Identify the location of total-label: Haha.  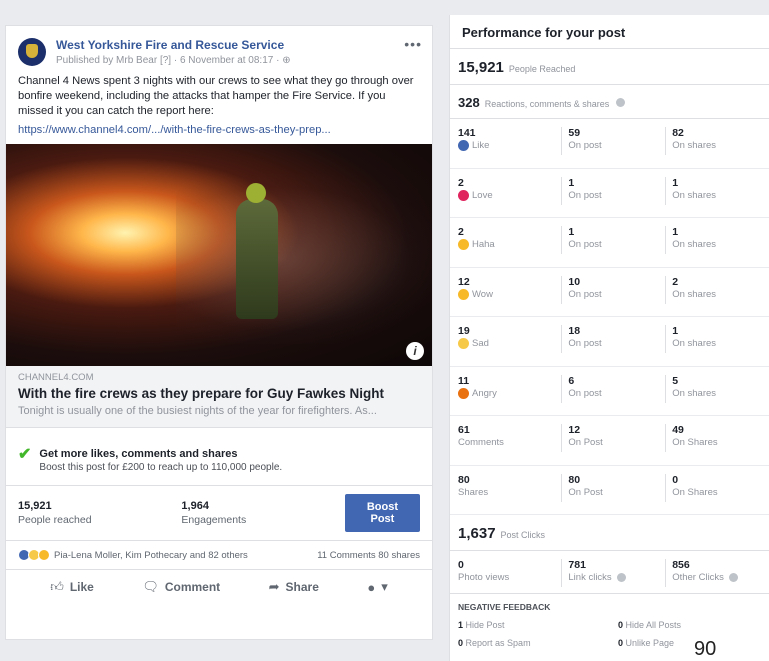
(509, 244).